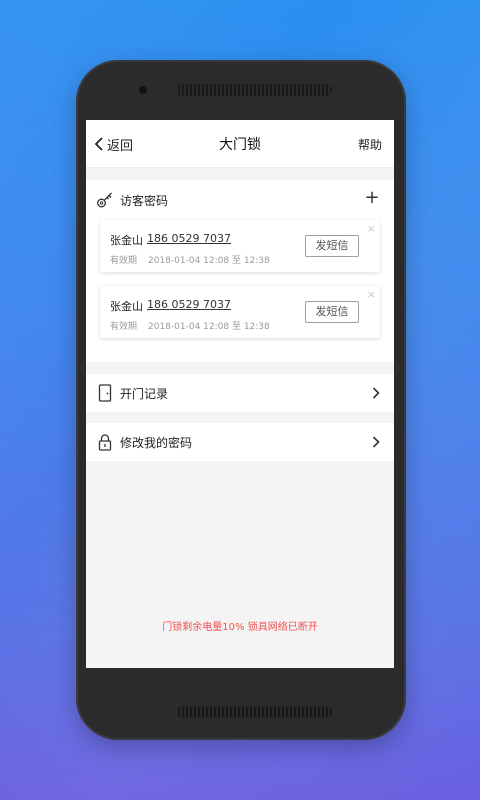 This screenshot has width=480, height=800. What do you see at coordinates (105, 442) in the screenshot?
I see `lock-icon` at bounding box center [105, 442].